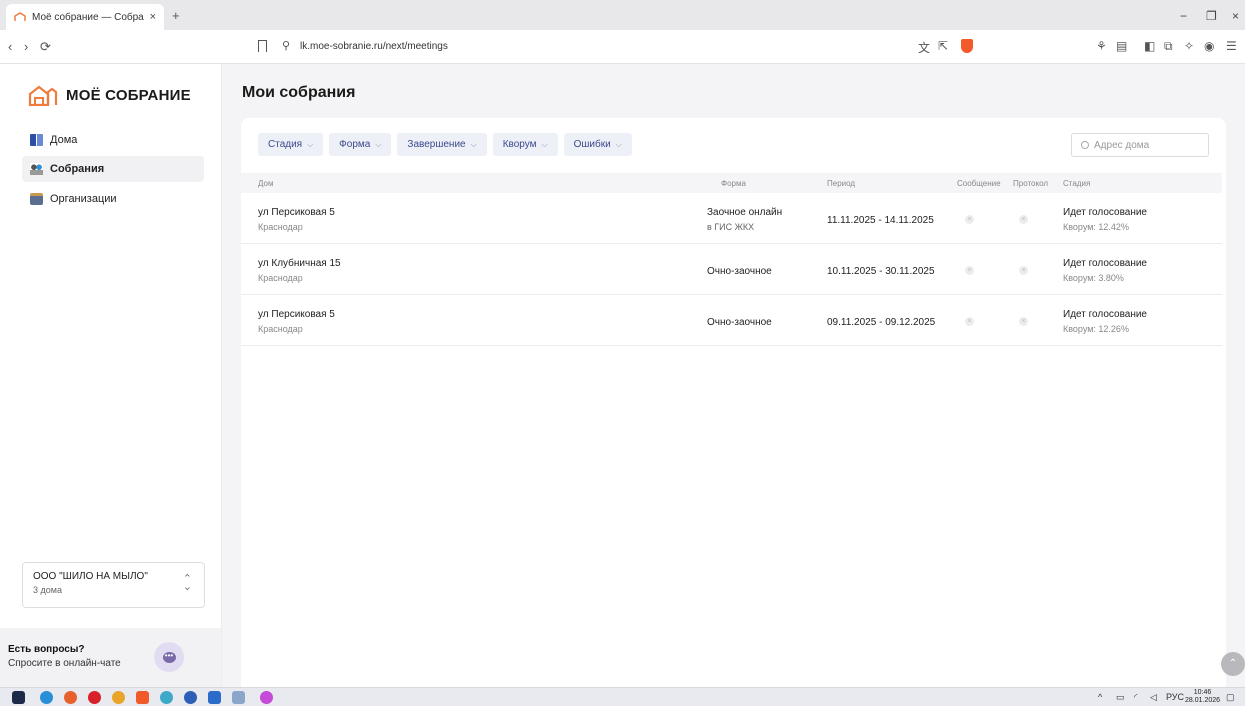  What do you see at coordinates (1235, 16) in the screenshot?
I see `close-window-icon: ×` at bounding box center [1235, 16].